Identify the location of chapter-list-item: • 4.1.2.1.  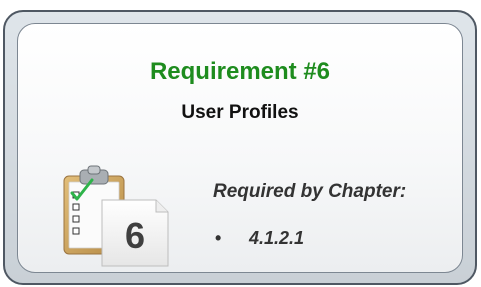
(259, 238).